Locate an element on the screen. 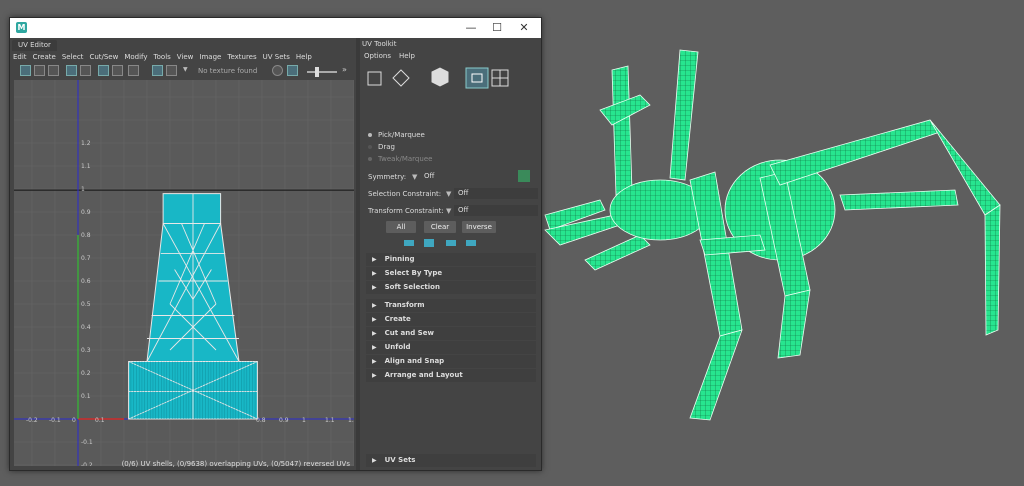 Image resolution: width=1024 pixels, height=486 pixels. symmetry-value: Off is located at coordinates (467, 176).